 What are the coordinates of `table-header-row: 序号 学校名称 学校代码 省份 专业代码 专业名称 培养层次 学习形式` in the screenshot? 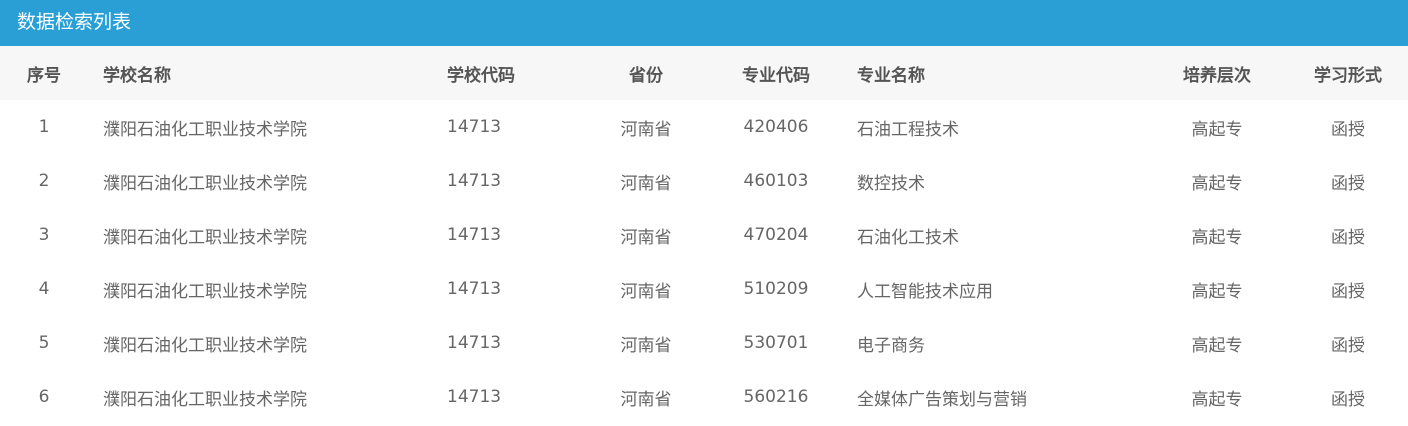 It's located at (704, 73).